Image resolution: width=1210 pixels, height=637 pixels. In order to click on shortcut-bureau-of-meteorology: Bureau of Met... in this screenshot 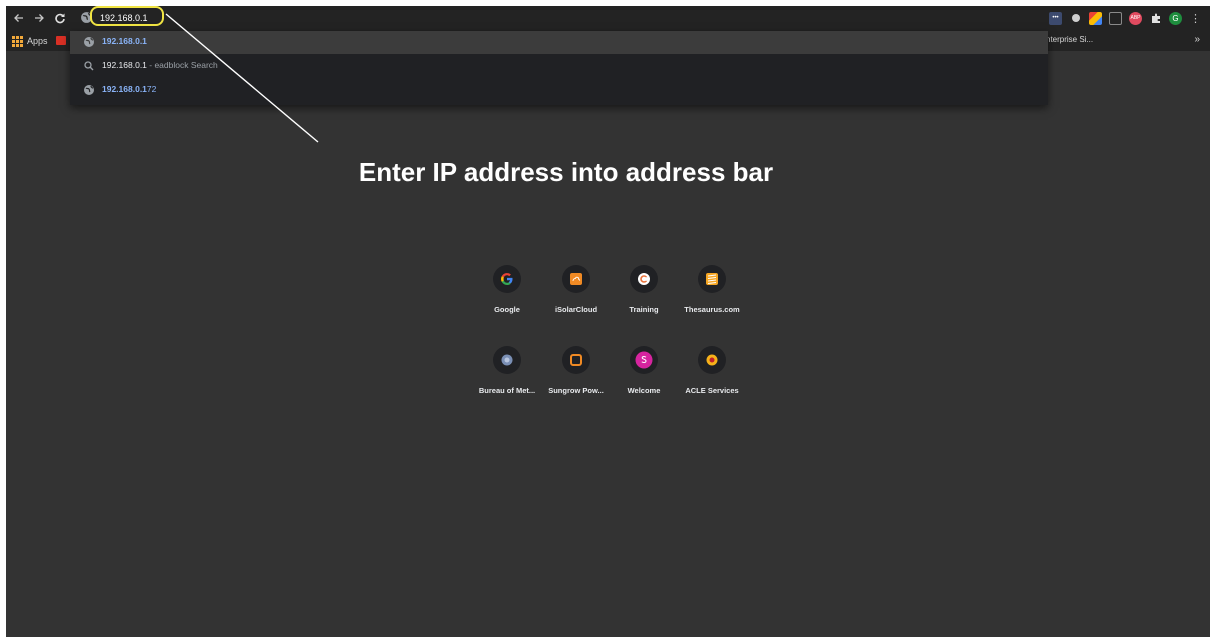, I will do `click(507, 381)`.